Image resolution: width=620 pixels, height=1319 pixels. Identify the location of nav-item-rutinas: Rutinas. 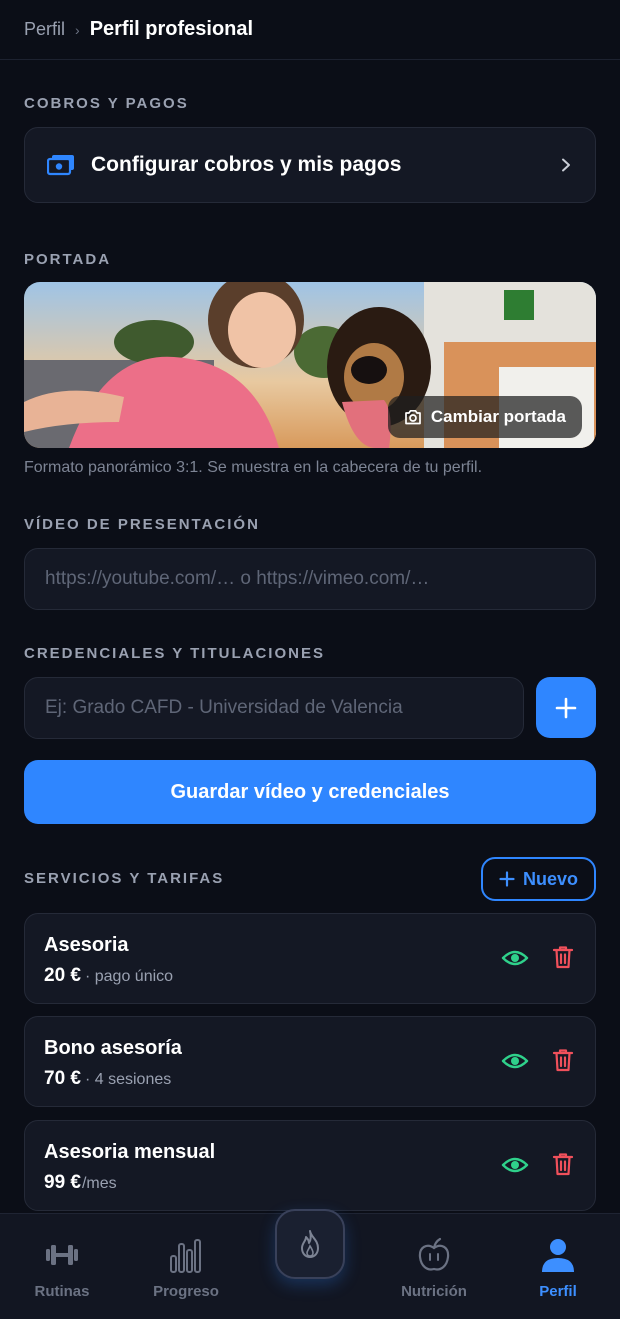
(62, 1266).